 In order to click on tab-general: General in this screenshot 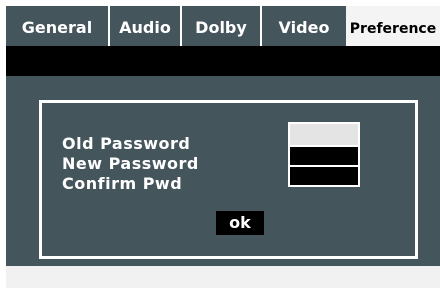, I will do `click(58, 26)`.